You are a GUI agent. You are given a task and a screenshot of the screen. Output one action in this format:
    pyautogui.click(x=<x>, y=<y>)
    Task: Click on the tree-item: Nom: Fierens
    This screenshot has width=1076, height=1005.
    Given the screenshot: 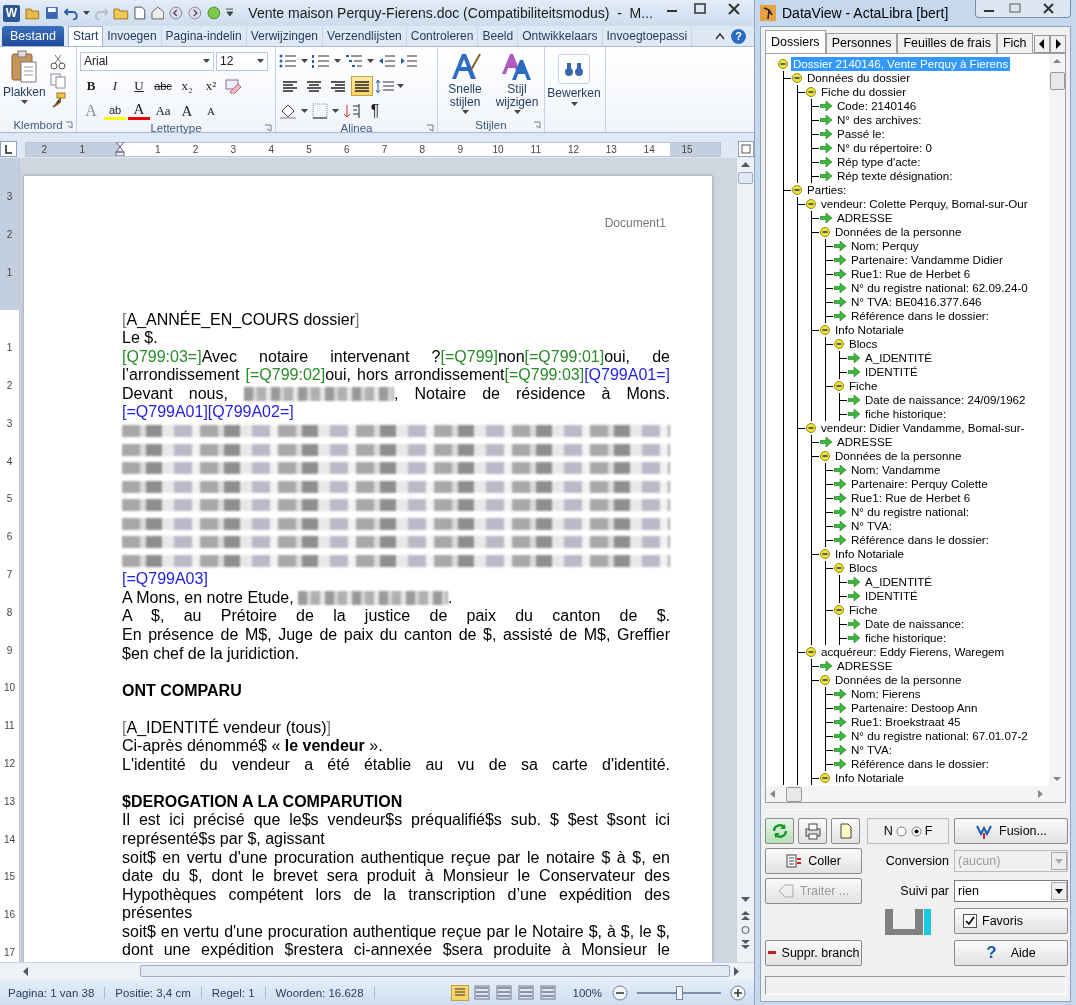 What is the action you would take?
    pyautogui.click(x=886, y=694)
    